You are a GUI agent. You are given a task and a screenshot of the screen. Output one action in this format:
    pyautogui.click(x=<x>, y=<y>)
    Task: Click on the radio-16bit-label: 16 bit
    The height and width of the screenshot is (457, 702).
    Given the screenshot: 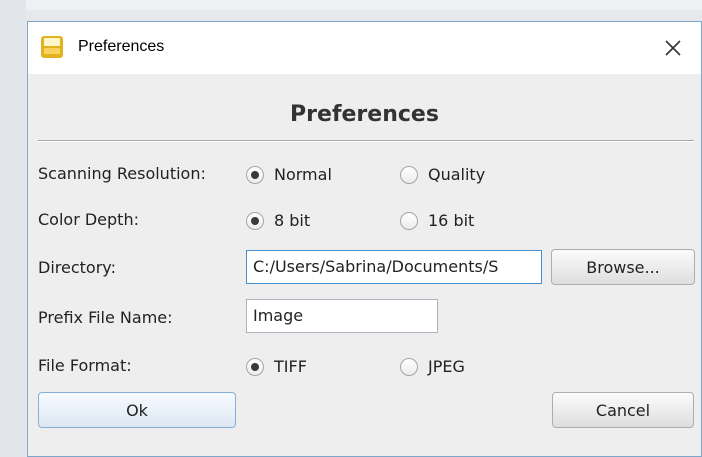 What is the action you would take?
    pyautogui.click(x=451, y=220)
    